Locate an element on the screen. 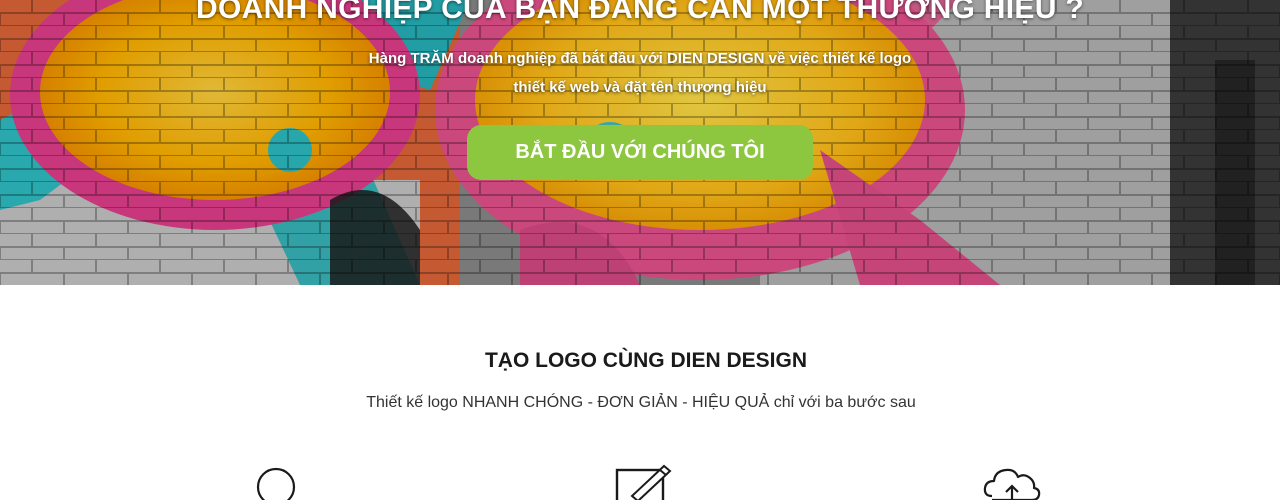 Image resolution: width=1280 pixels, height=500 pixels. start-with-us-button: BẮT ĐẦU VỚI CHÚNG TÔI is located at coordinates (640, 152).